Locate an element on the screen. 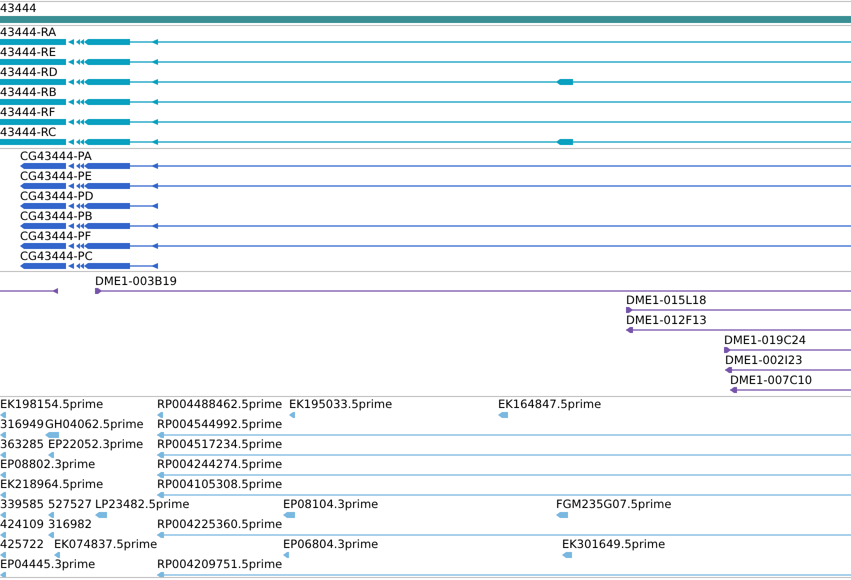  feature-label: EP06804.3prime is located at coordinates (330, 544).